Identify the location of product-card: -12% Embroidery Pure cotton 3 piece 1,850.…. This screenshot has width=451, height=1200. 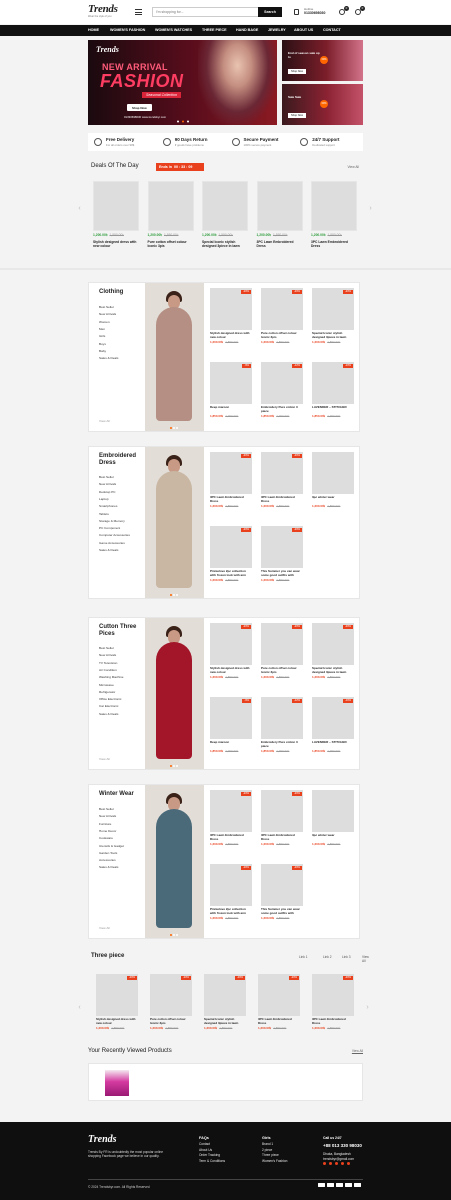
(282, 391).